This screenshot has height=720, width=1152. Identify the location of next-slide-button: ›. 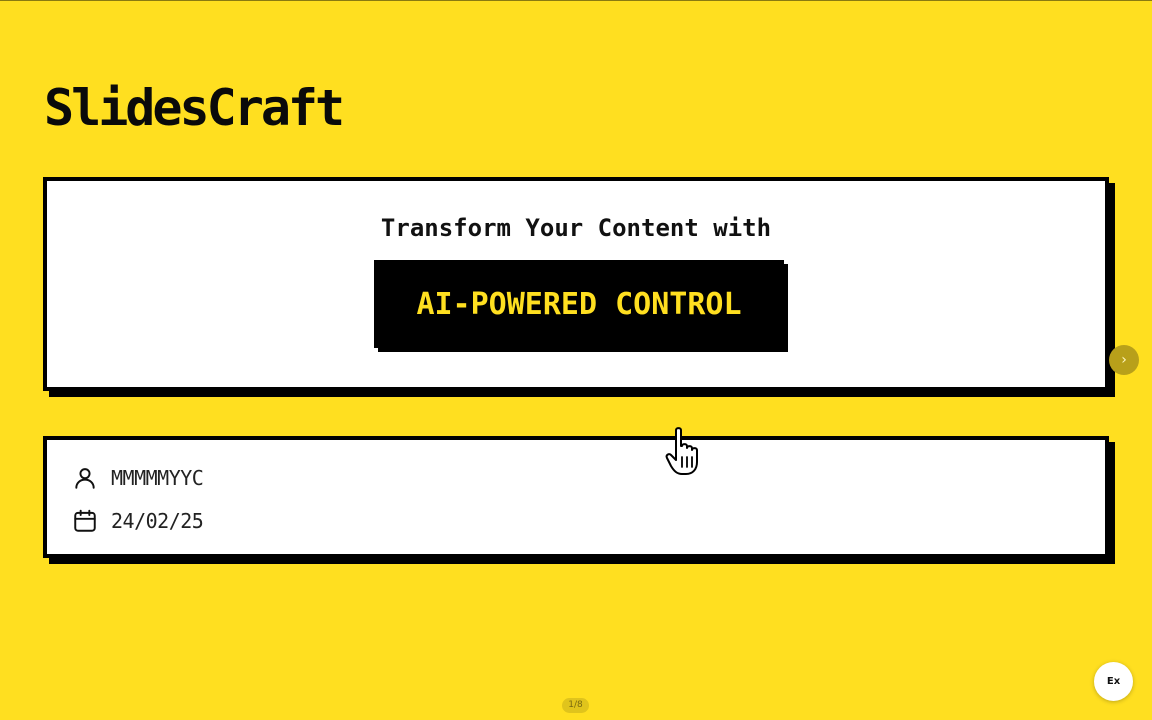
(1124, 360).